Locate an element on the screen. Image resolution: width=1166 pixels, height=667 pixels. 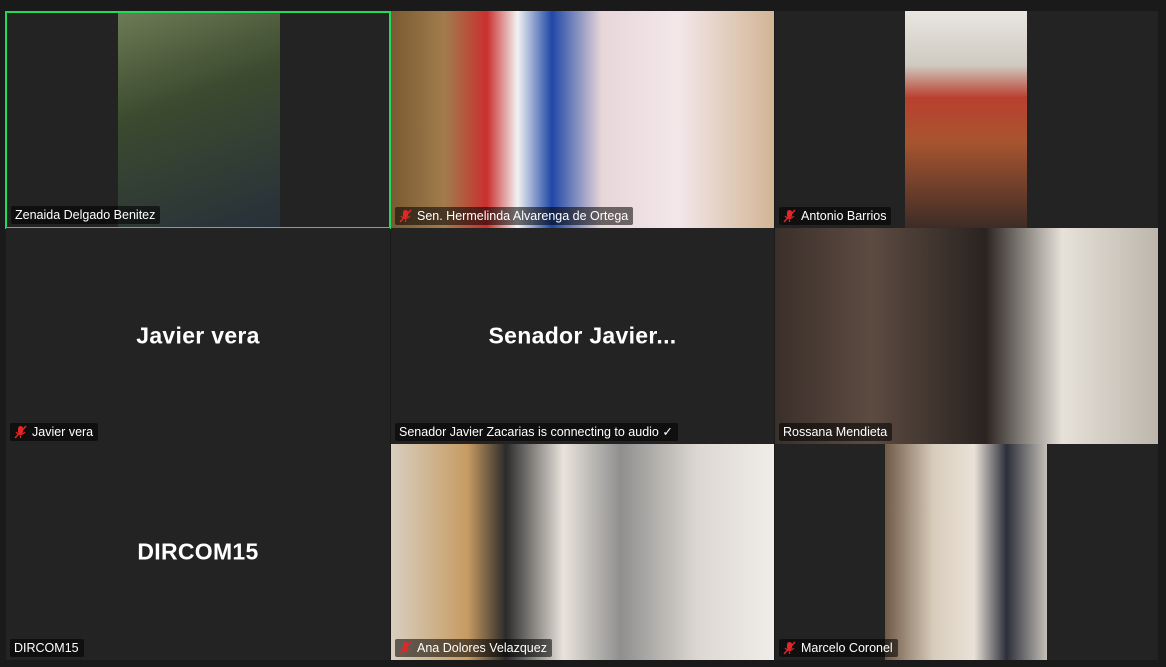
participant-name: Sen. Hermelinda Alvarenga de Ortega is located at coordinates (523, 216).